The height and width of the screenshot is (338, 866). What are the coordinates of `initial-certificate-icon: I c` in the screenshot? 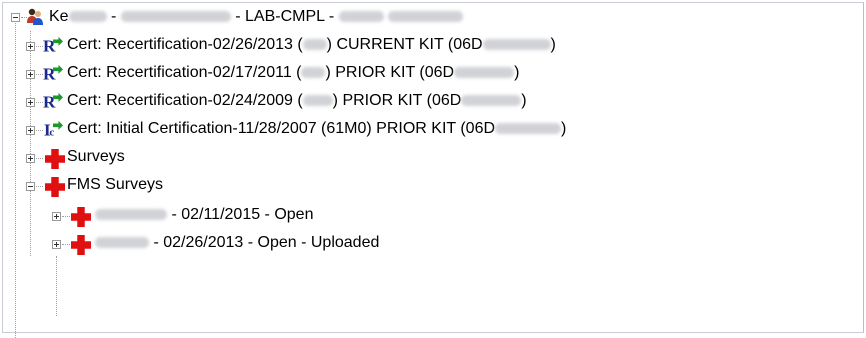 It's located at (53, 129).